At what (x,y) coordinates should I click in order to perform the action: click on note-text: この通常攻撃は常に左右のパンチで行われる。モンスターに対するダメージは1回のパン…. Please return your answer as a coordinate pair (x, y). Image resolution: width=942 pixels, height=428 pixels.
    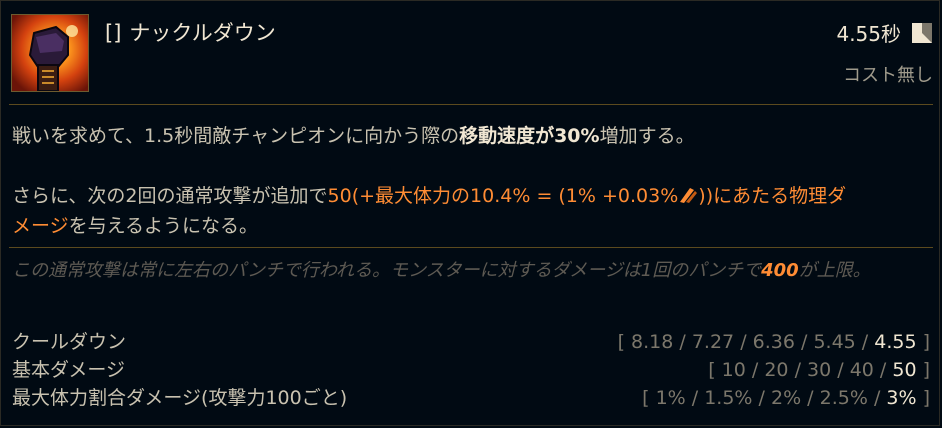
    Looking at the image, I should click on (387, 270).